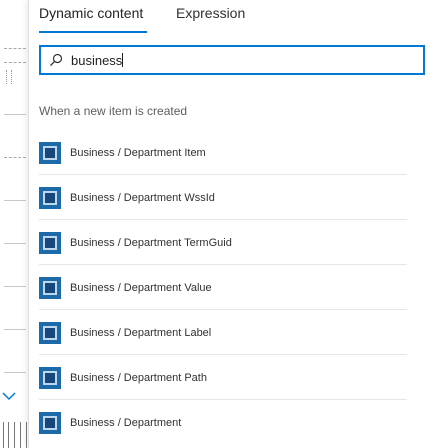  Describe the element at coordinates (123, 59) in the screenshot. I see `text-caret` at that location.